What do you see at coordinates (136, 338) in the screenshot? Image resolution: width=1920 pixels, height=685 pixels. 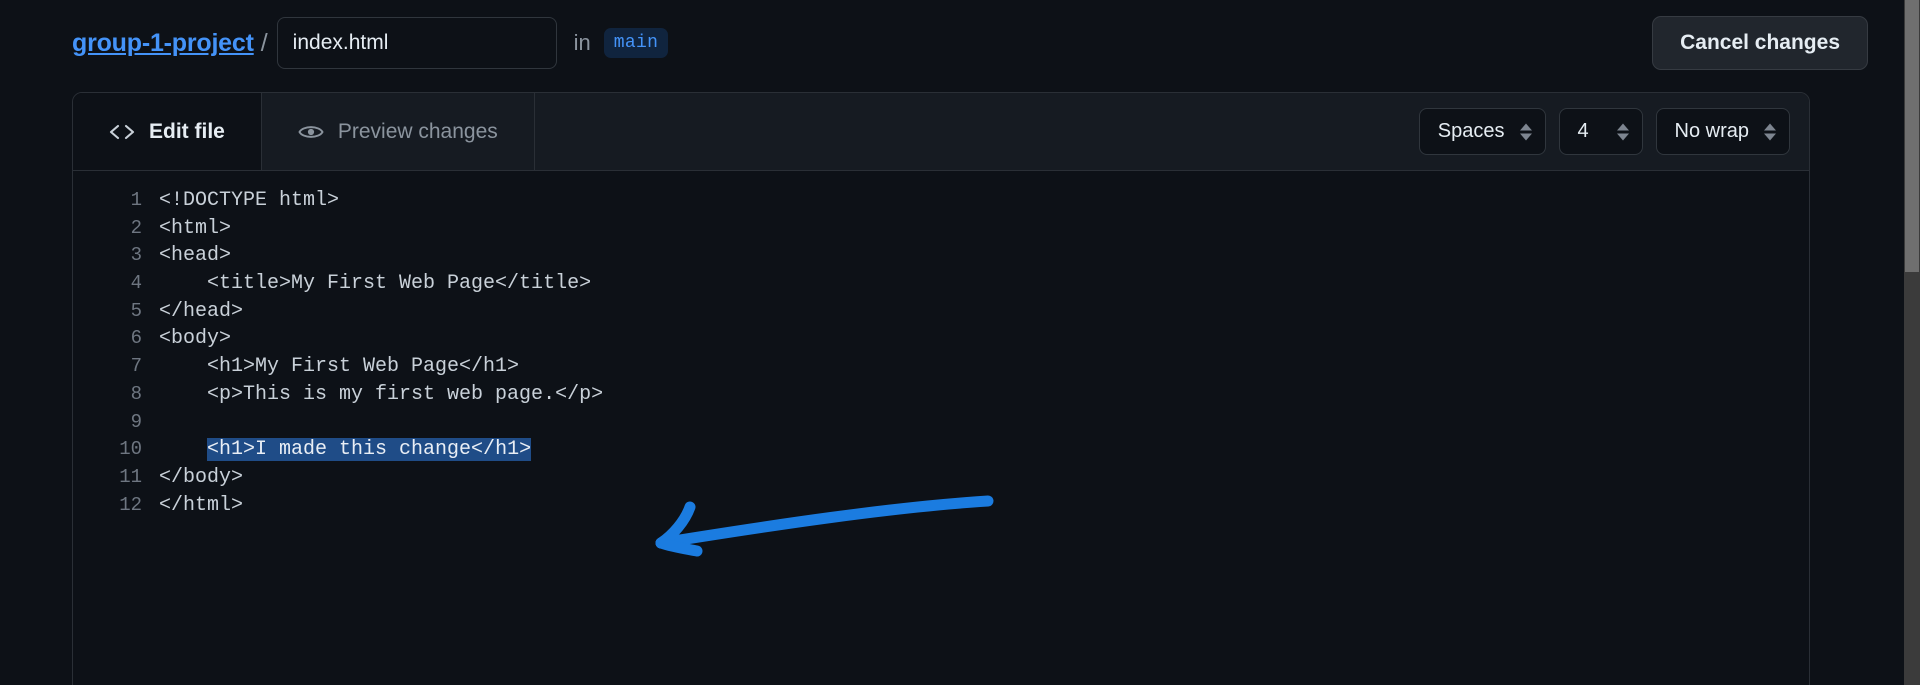 I see `line-number: 6` at bounding box center [136, 338].